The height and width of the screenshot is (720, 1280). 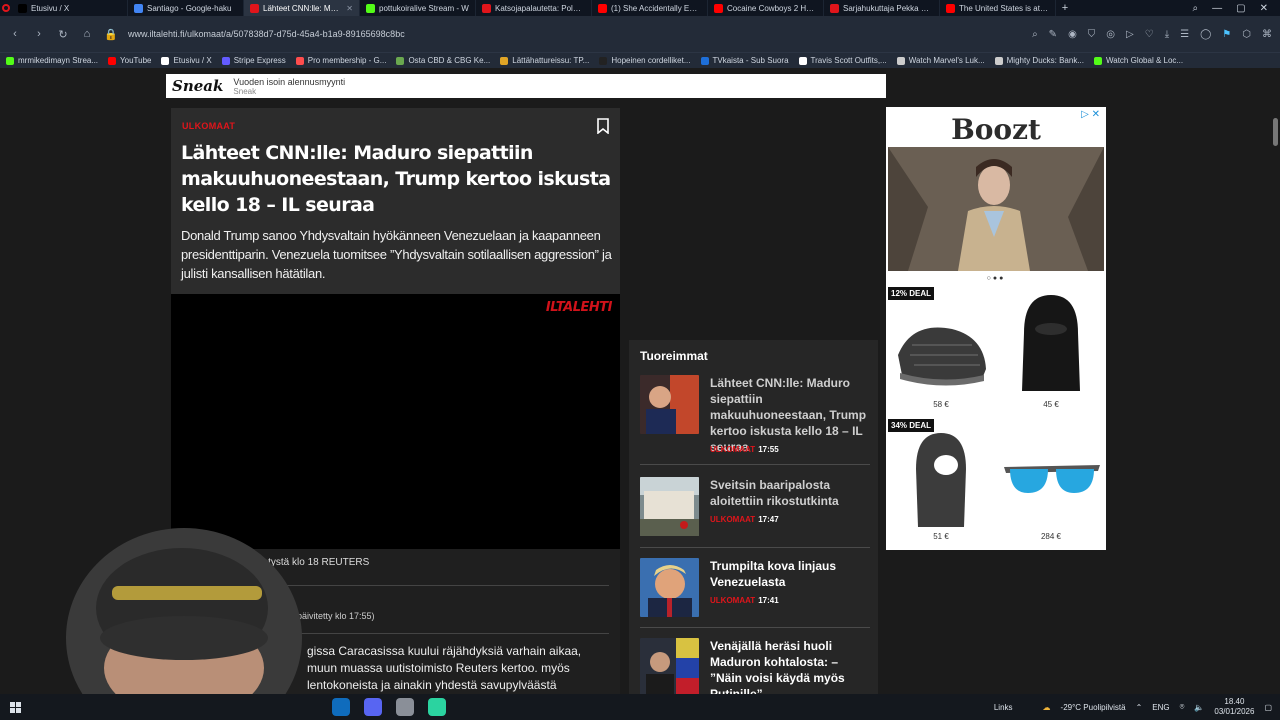 What do you see at coordinates (39, 34) in the screenshot?
I see `forward-button: ›` at bounding box center [39, 34].